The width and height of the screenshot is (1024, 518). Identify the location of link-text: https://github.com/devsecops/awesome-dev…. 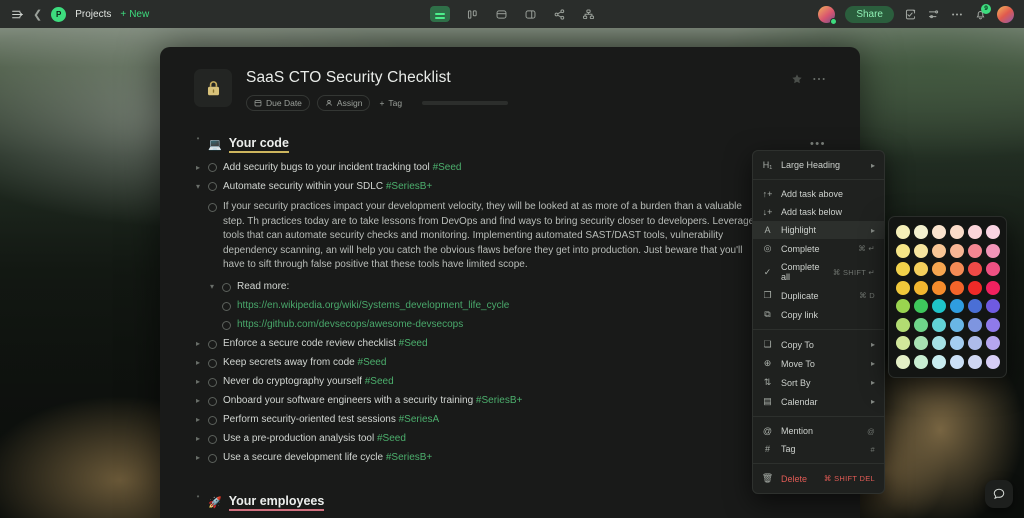
(350, 325).